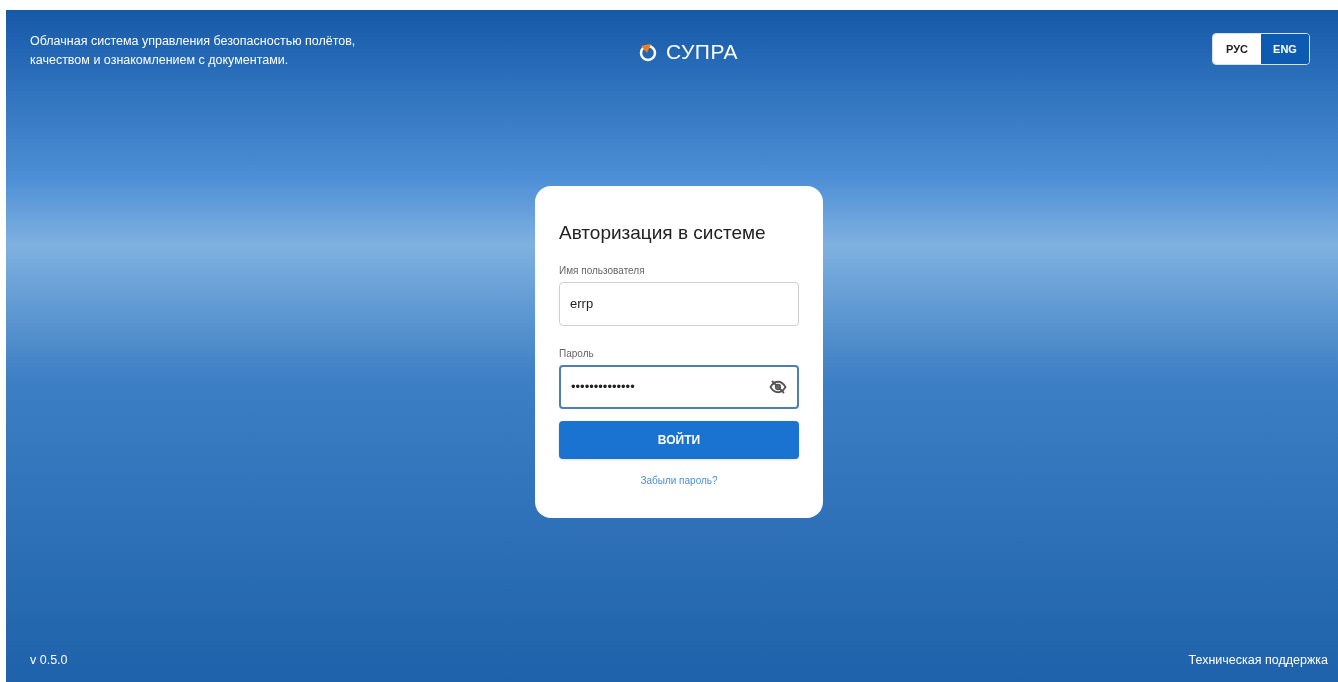  What do you see at coordinates (603, 386) in the screenshot?
I see `field-value: ••••••••••••••` at bounding box center [603, 386].